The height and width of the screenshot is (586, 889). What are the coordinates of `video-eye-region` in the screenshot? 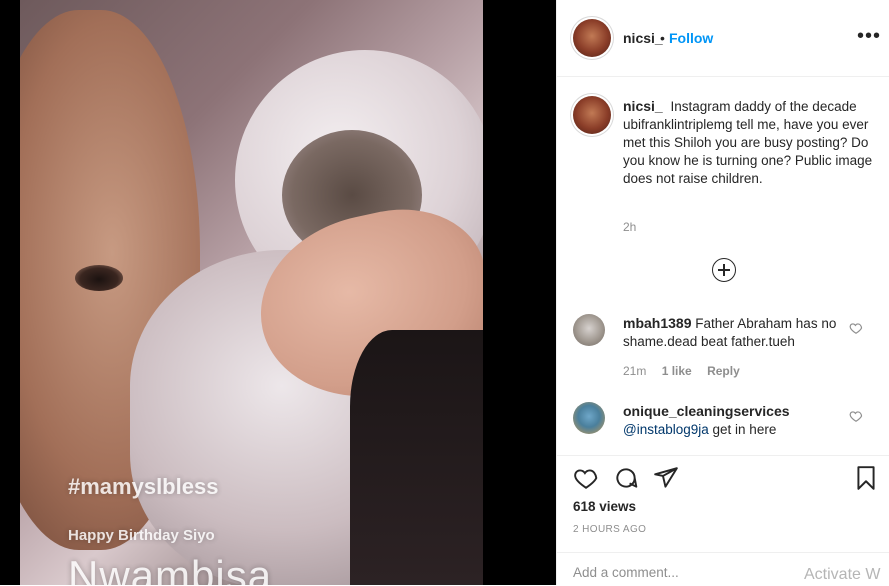 It's located at (99, 278).